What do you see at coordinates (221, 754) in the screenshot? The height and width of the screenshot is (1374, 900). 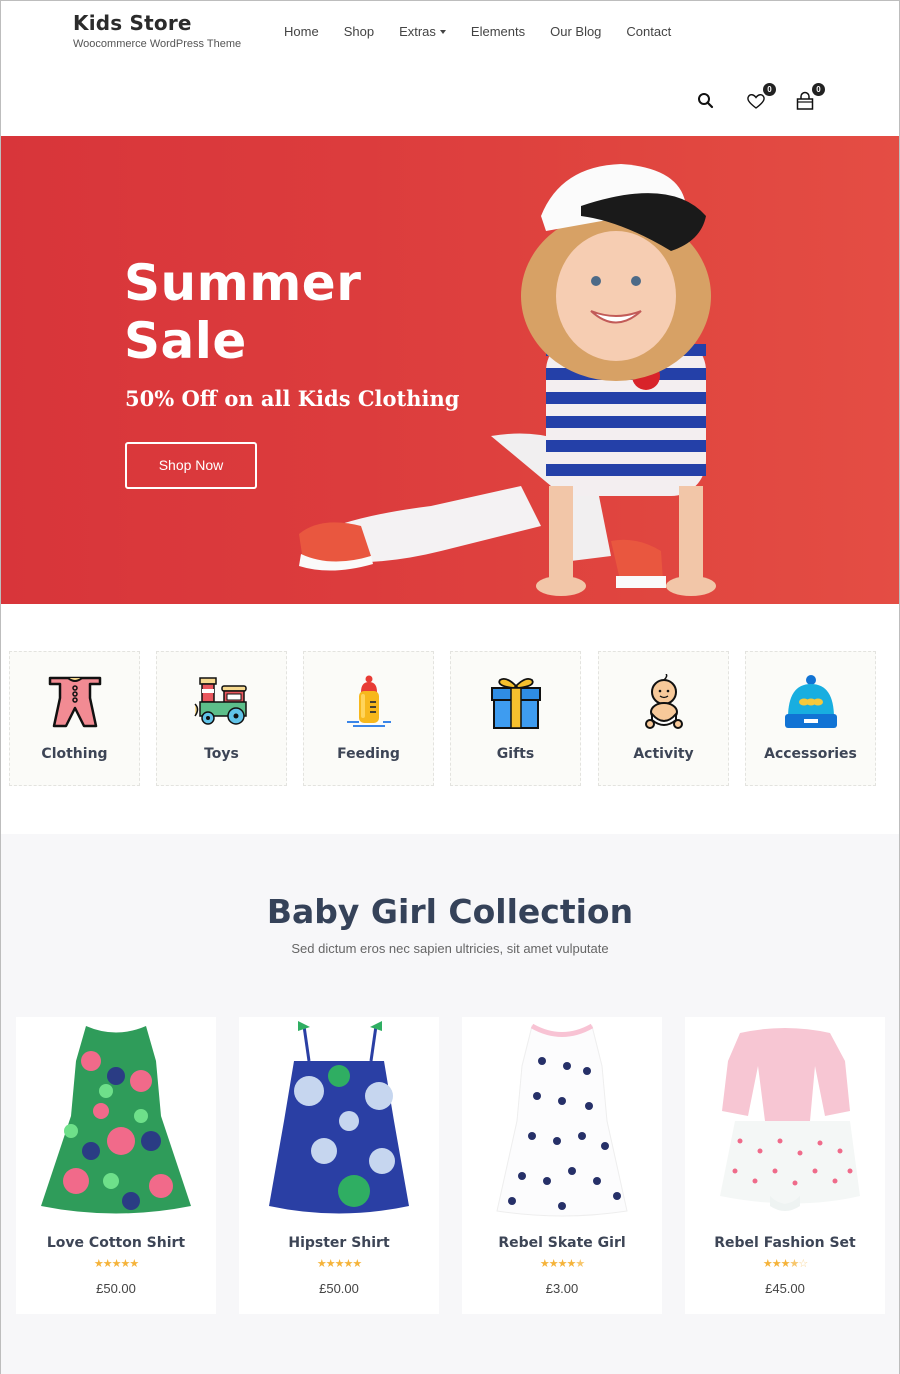 I see `category-label: Toys` at bounding box center [221, 754].